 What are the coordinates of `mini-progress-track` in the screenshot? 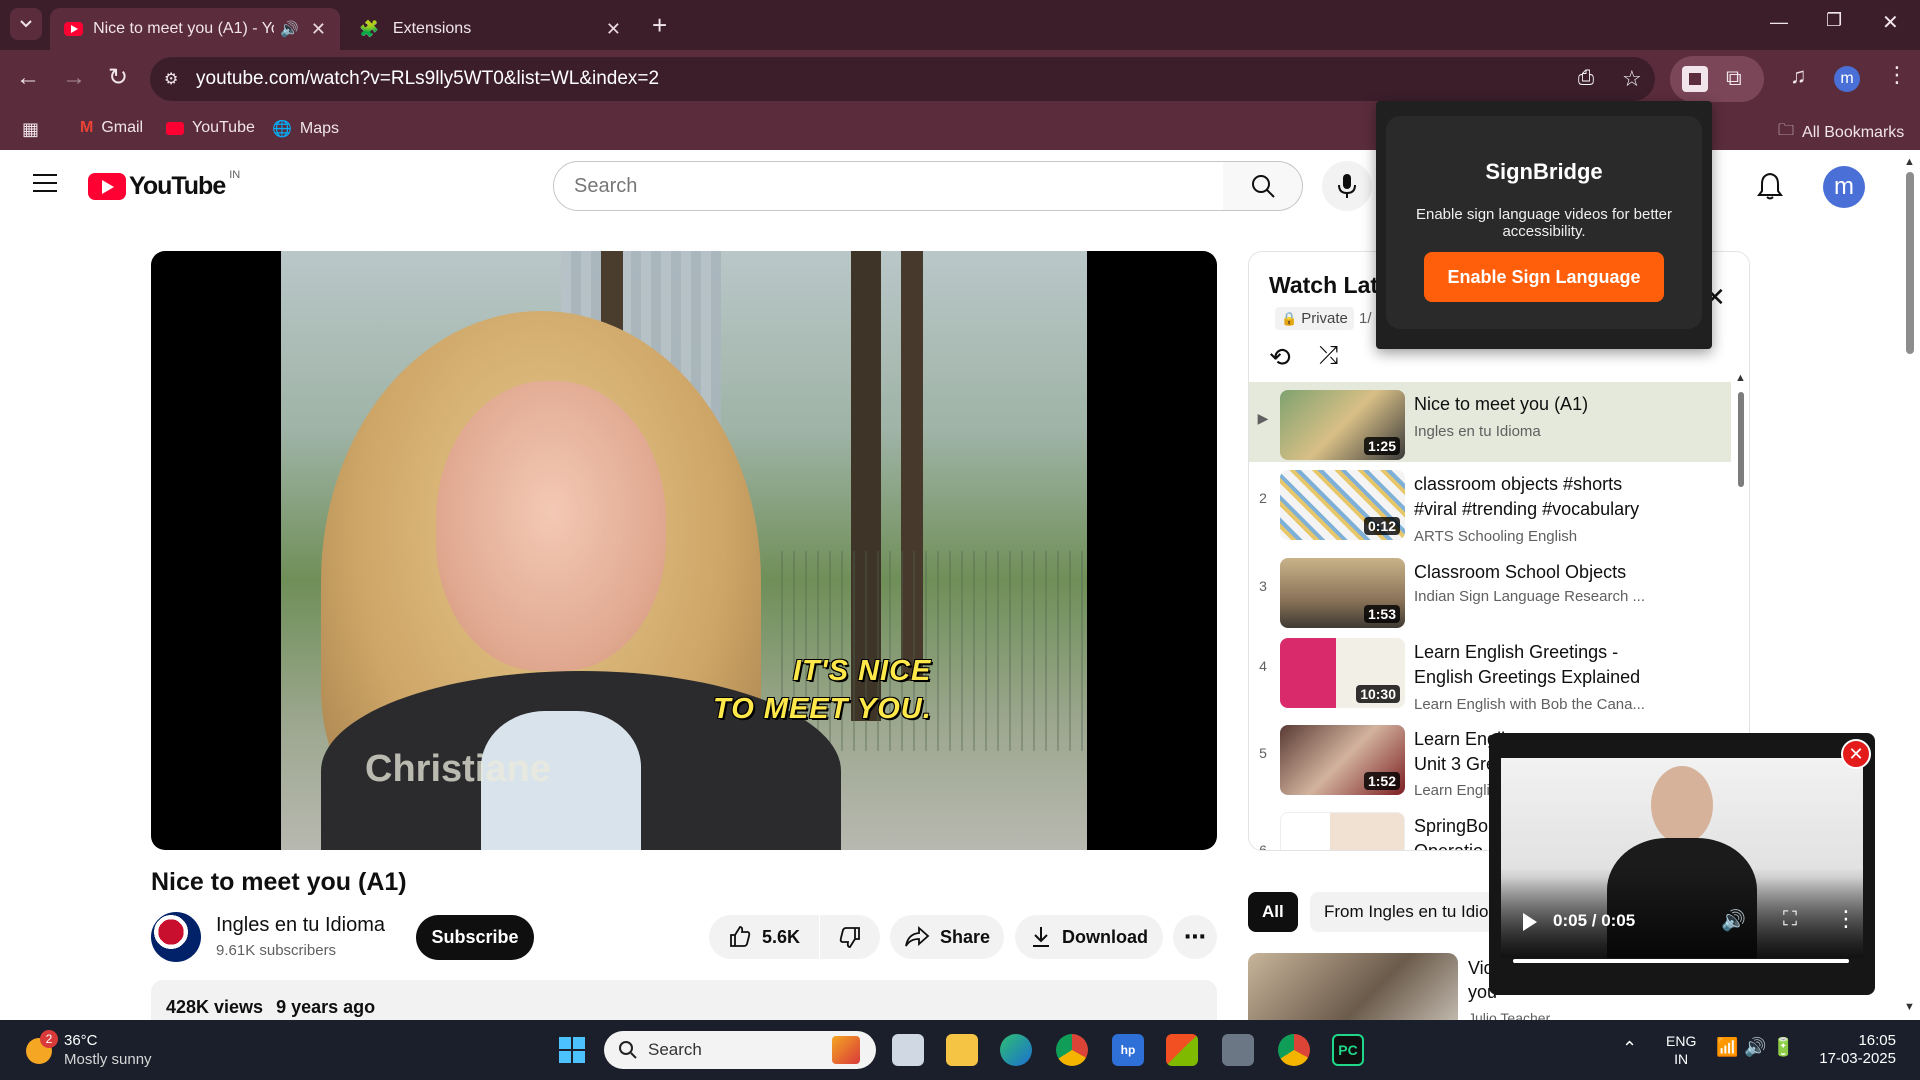 It's located at (1681, 961).